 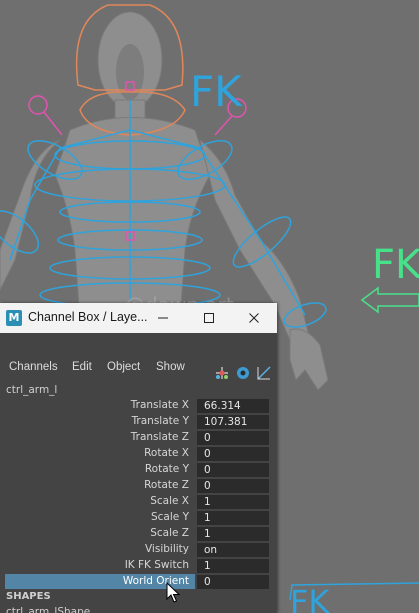 I want to click on attribute-label: Translate X, so click(x=160, y=405).